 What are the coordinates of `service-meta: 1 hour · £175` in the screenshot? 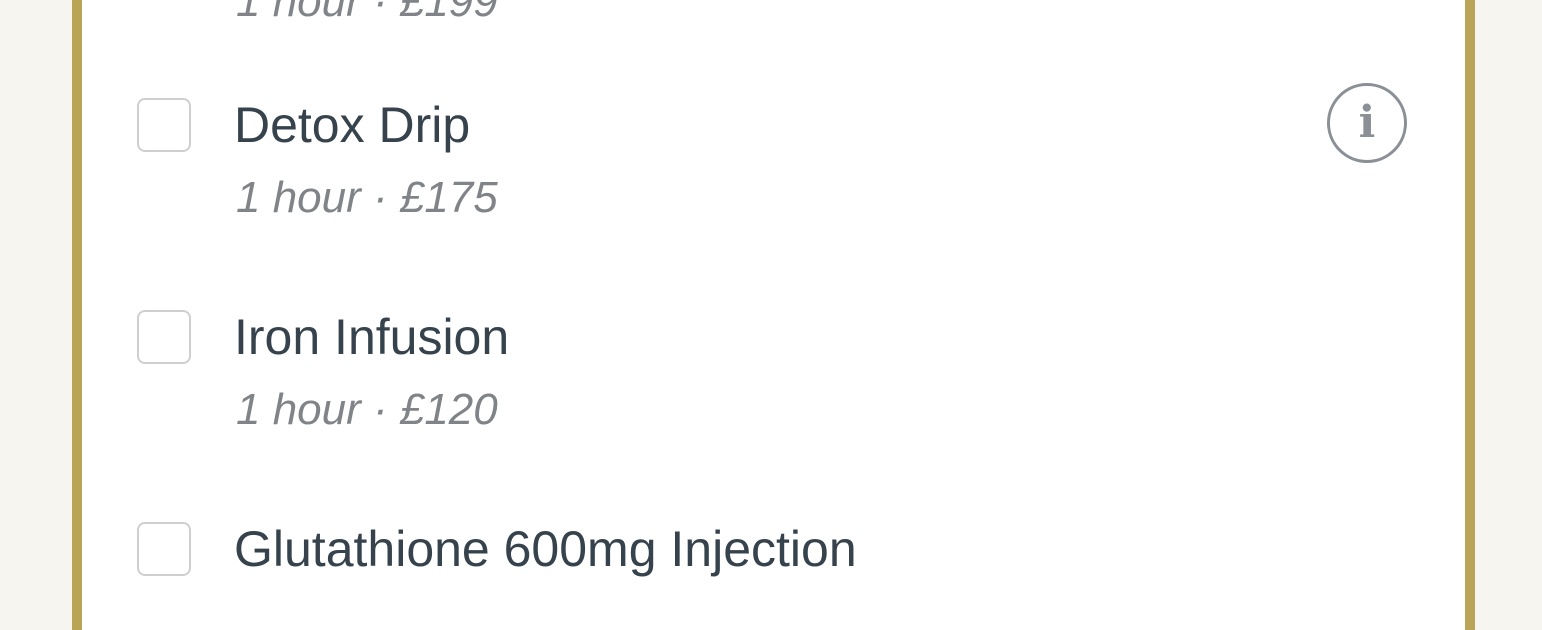 It's located at (367, 197).